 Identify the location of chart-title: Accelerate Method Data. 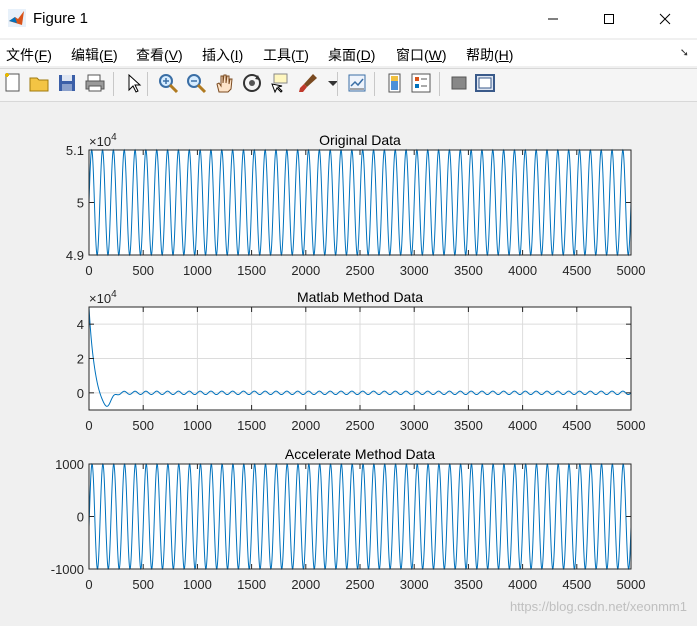
(360, 454).